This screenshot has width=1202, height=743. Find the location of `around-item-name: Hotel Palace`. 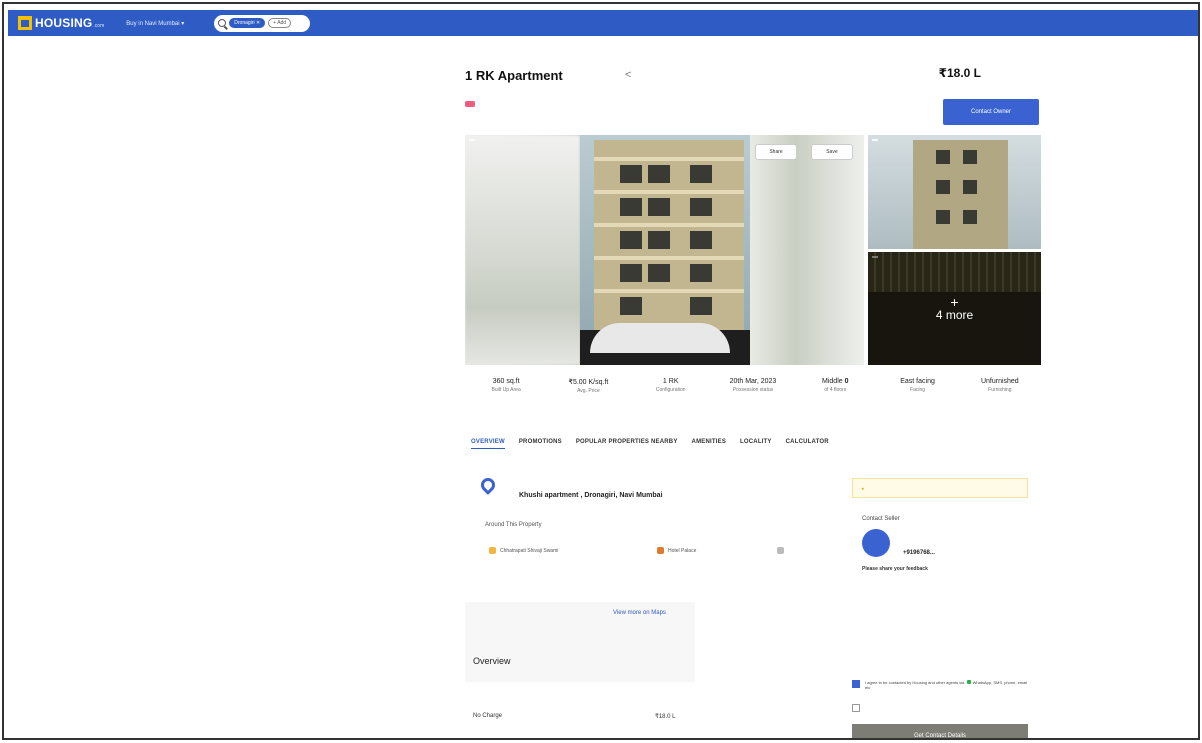

around-item-name: Hotel Palace is located at coordinates (682, 550).